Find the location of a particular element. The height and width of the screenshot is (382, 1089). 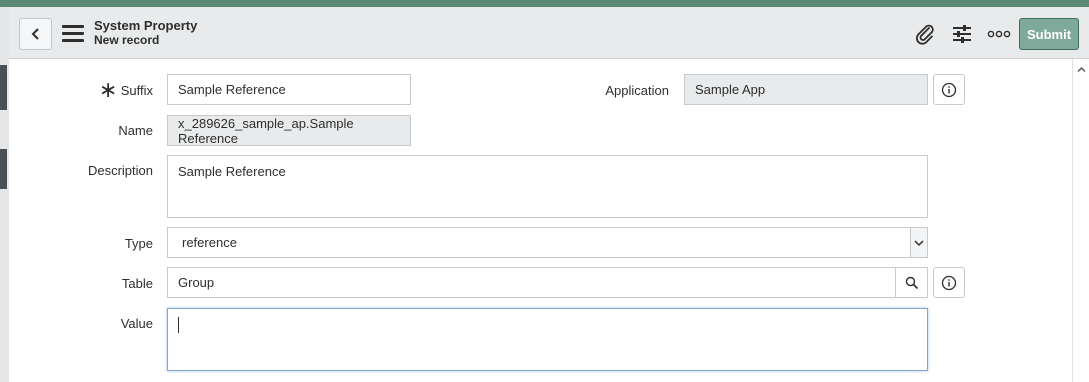

chevron-left-icon is located at coordinates (35, 34).